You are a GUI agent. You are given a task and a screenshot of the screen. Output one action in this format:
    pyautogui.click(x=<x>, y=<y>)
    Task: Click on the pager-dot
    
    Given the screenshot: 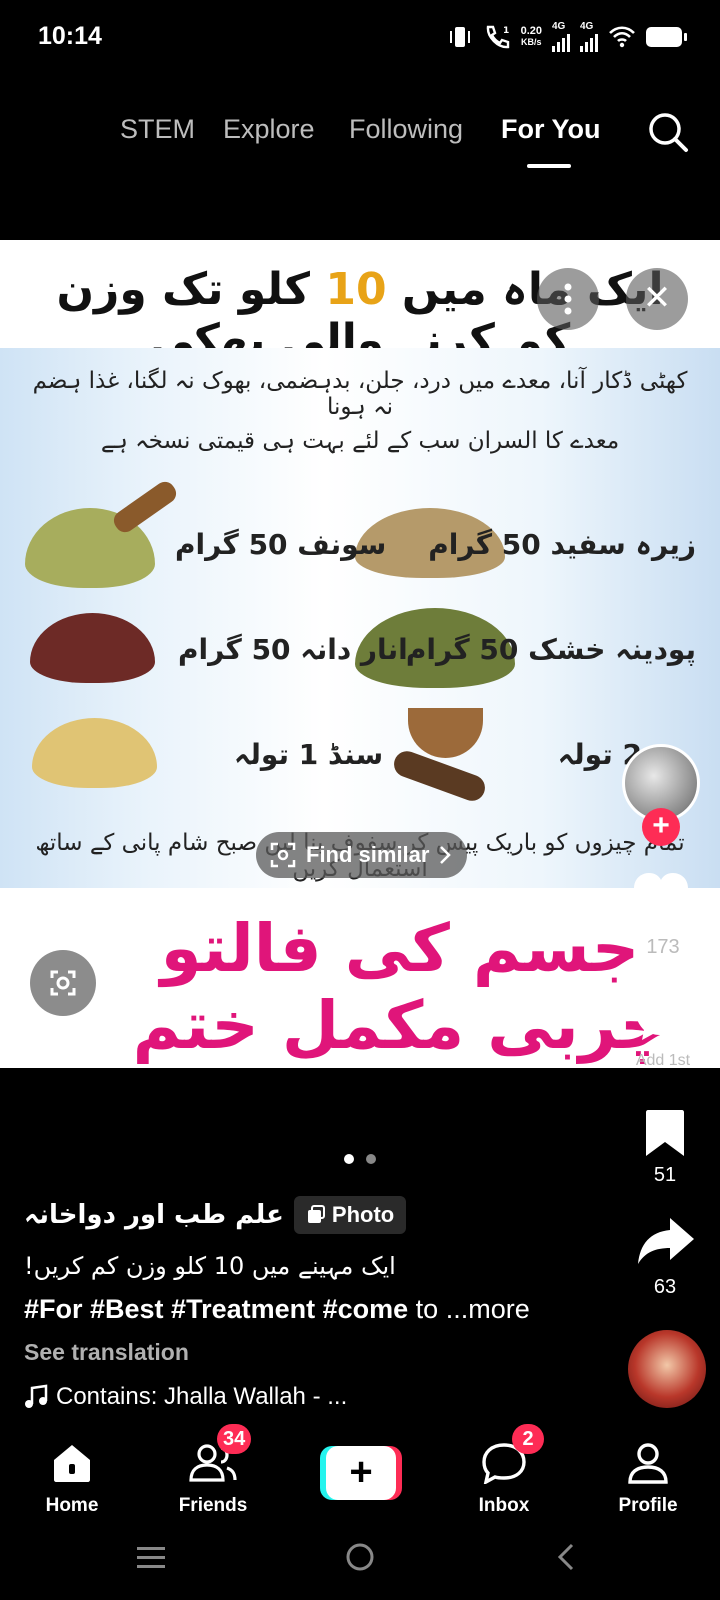 What is the action you would take?
    pyautogui.click(x=371, y=1159)
    